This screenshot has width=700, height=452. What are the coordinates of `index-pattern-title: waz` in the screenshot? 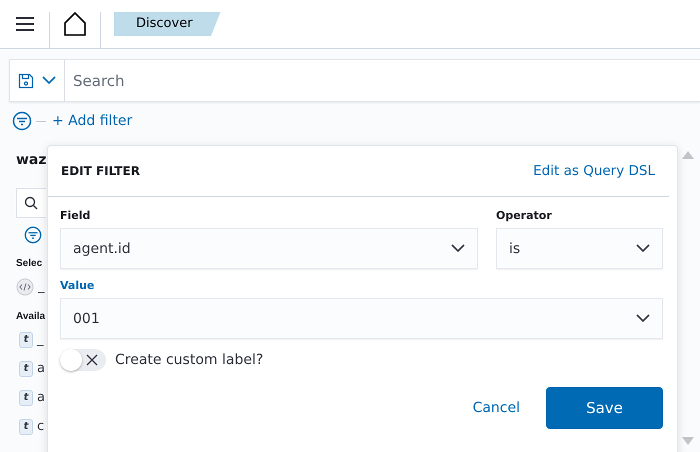 It's located at (31, 161).